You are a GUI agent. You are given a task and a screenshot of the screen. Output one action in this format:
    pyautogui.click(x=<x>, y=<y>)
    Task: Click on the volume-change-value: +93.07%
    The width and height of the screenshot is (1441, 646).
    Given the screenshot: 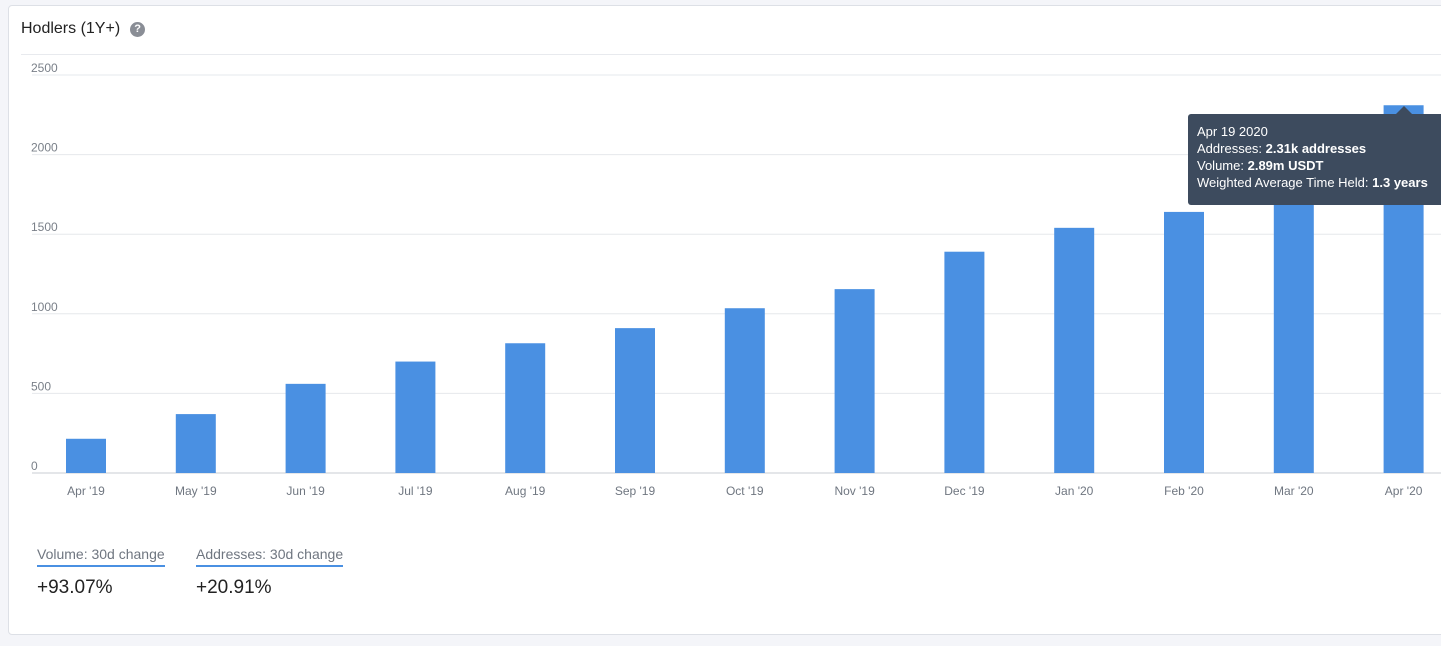 What is the action you would take?
    pyautogui.click(x=75, y=587)
    